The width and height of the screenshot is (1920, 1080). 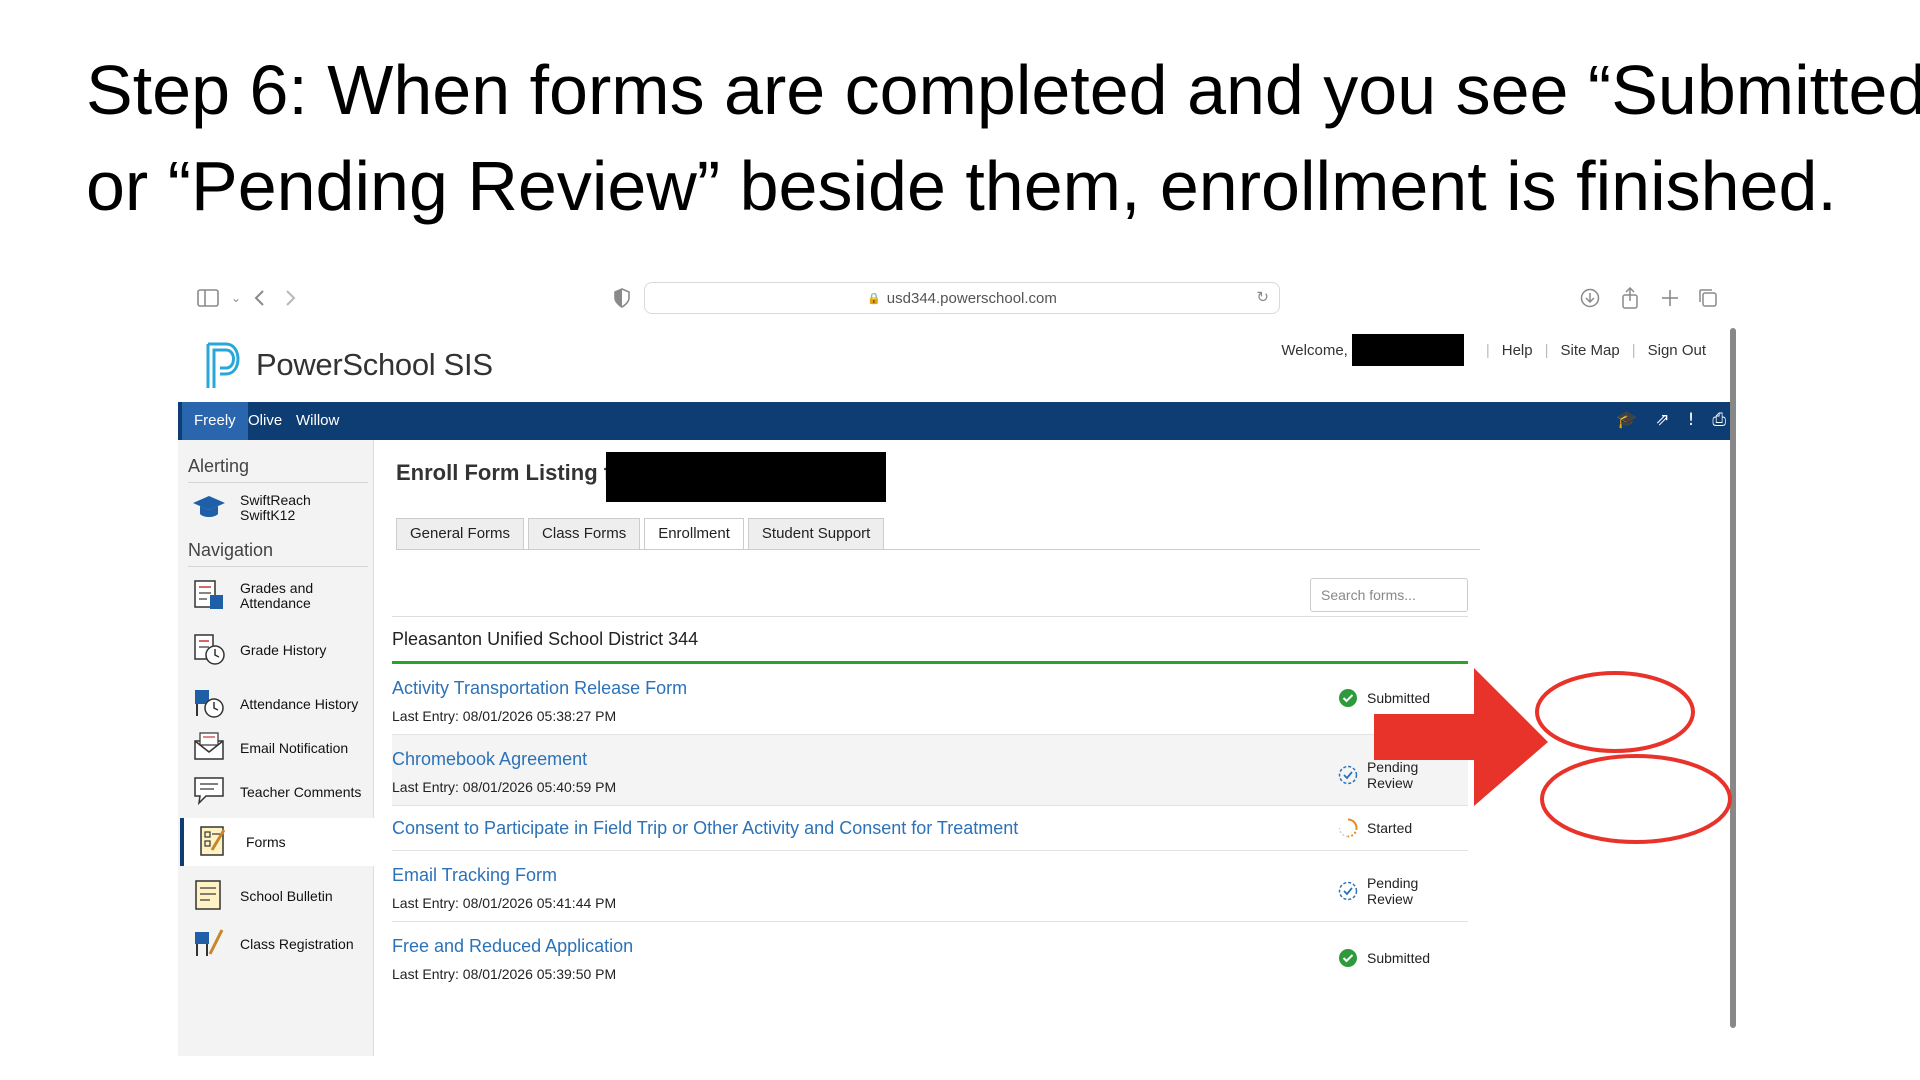 What do you see at coordinates (930, 640) in the screenshot?
I see `district-heading: Pleasanton Unified School District 344` at bounding box center [930, 640].